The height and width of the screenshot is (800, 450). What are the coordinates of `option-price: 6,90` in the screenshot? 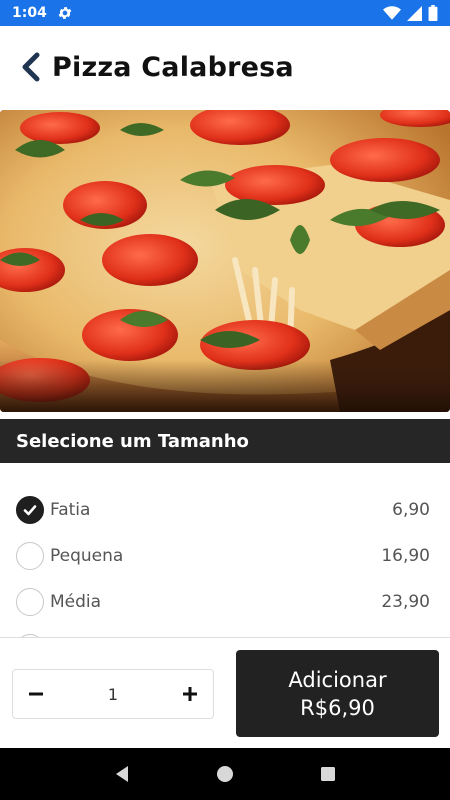 It's located at (411, 510).